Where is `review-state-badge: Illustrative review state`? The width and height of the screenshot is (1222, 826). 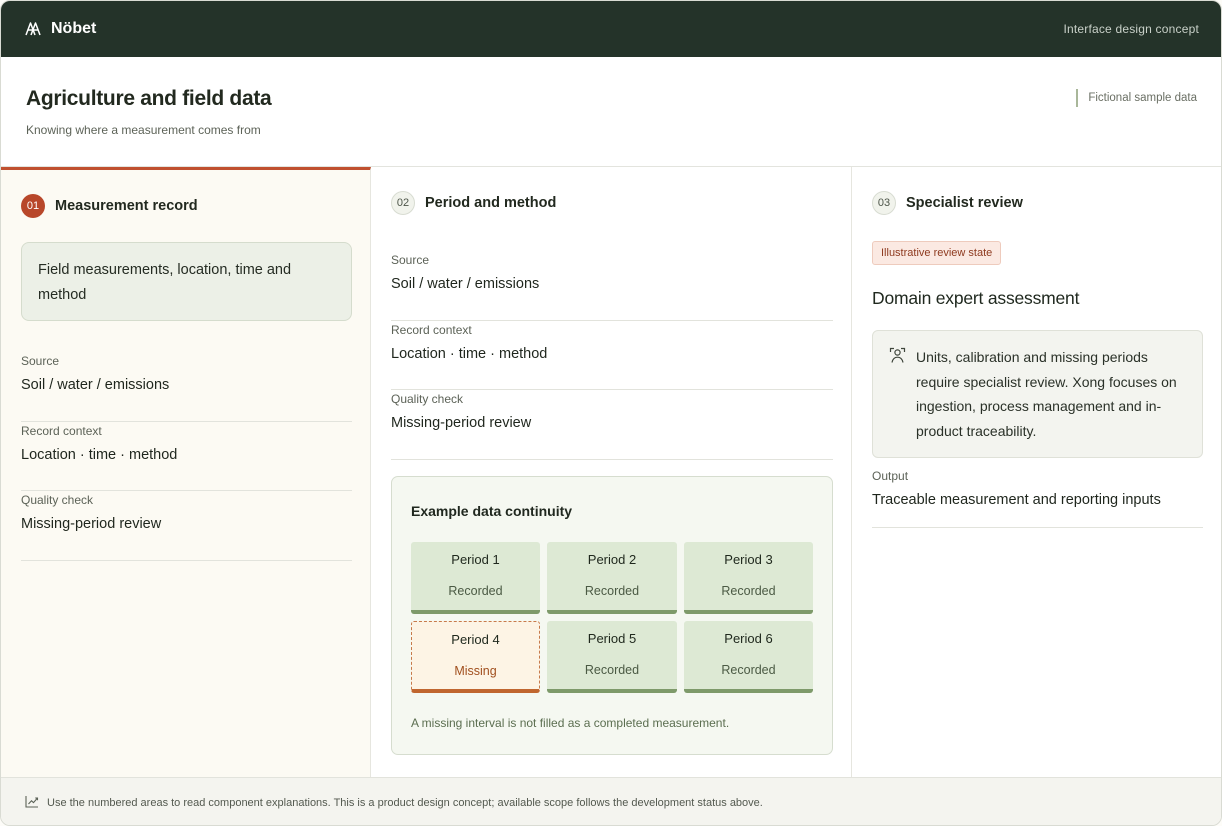 review-state-badge: Illustrative review state is located at coordinates (937, 253).